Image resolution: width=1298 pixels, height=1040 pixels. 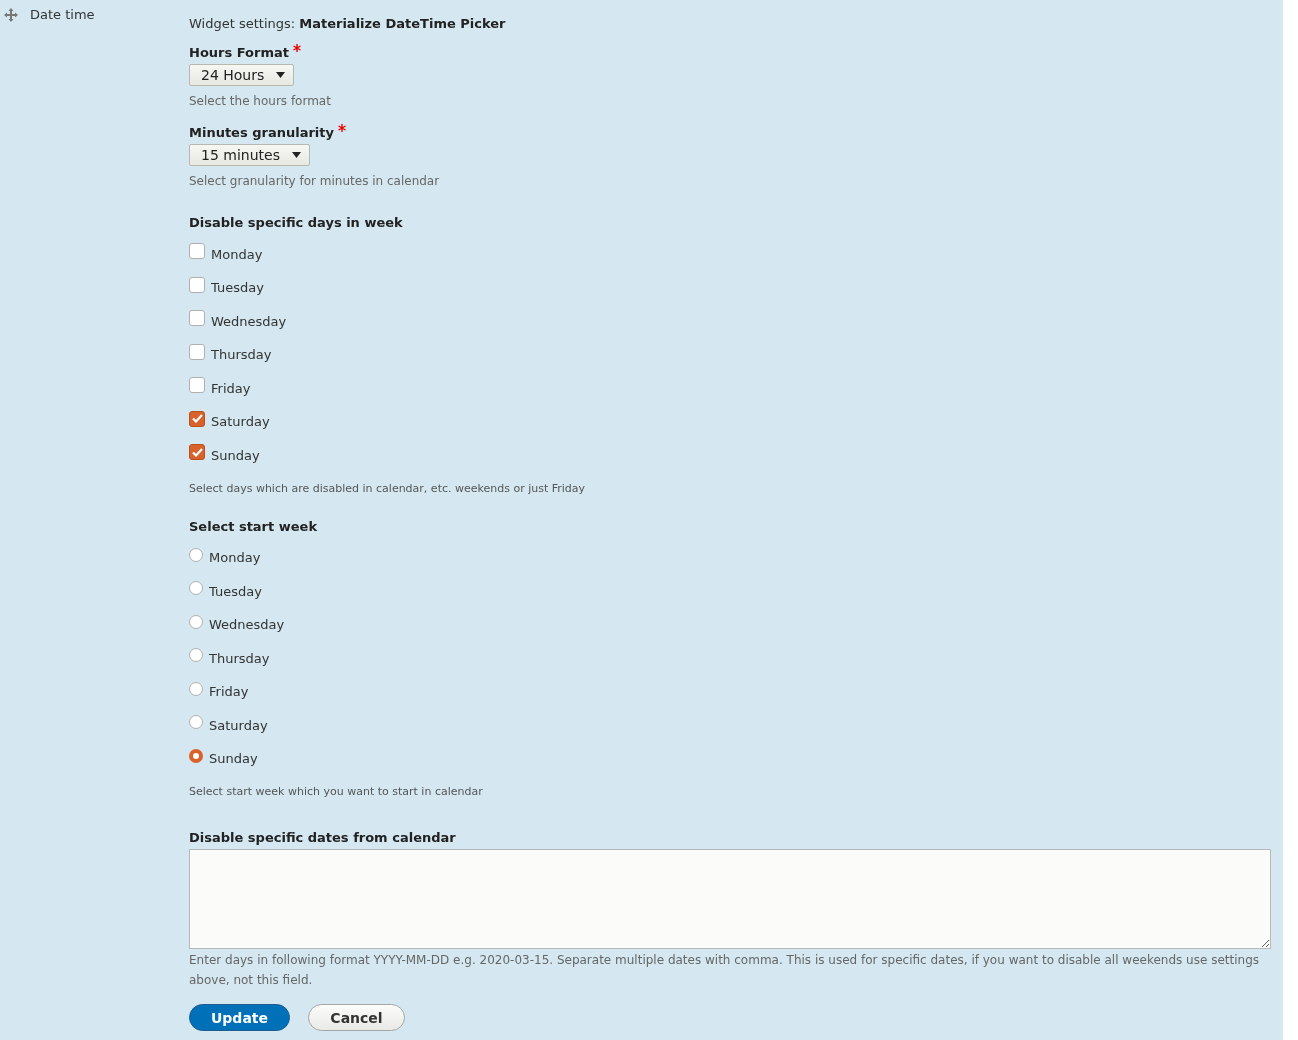 I want to click on radio-label: Thursday, so click(x=239, y=658).